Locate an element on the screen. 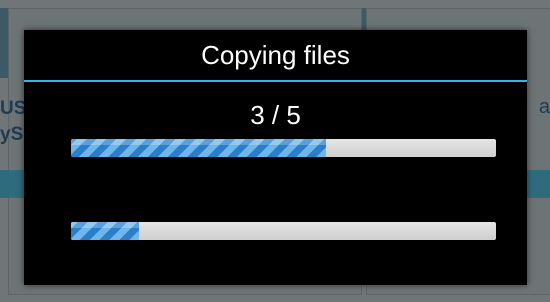  background-text-left-line2: yS is located at coordinates (12, 134).